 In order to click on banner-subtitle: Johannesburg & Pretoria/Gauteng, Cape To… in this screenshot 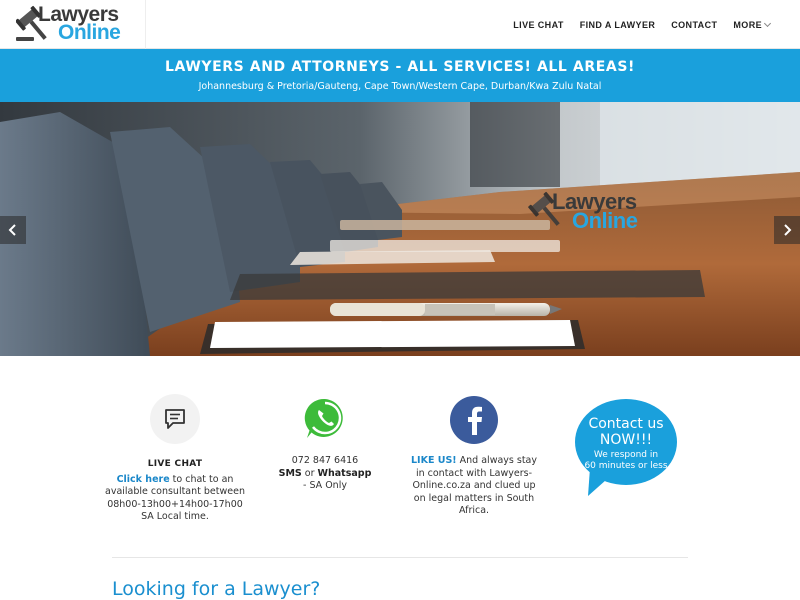, I will do `click(400, 86)`.